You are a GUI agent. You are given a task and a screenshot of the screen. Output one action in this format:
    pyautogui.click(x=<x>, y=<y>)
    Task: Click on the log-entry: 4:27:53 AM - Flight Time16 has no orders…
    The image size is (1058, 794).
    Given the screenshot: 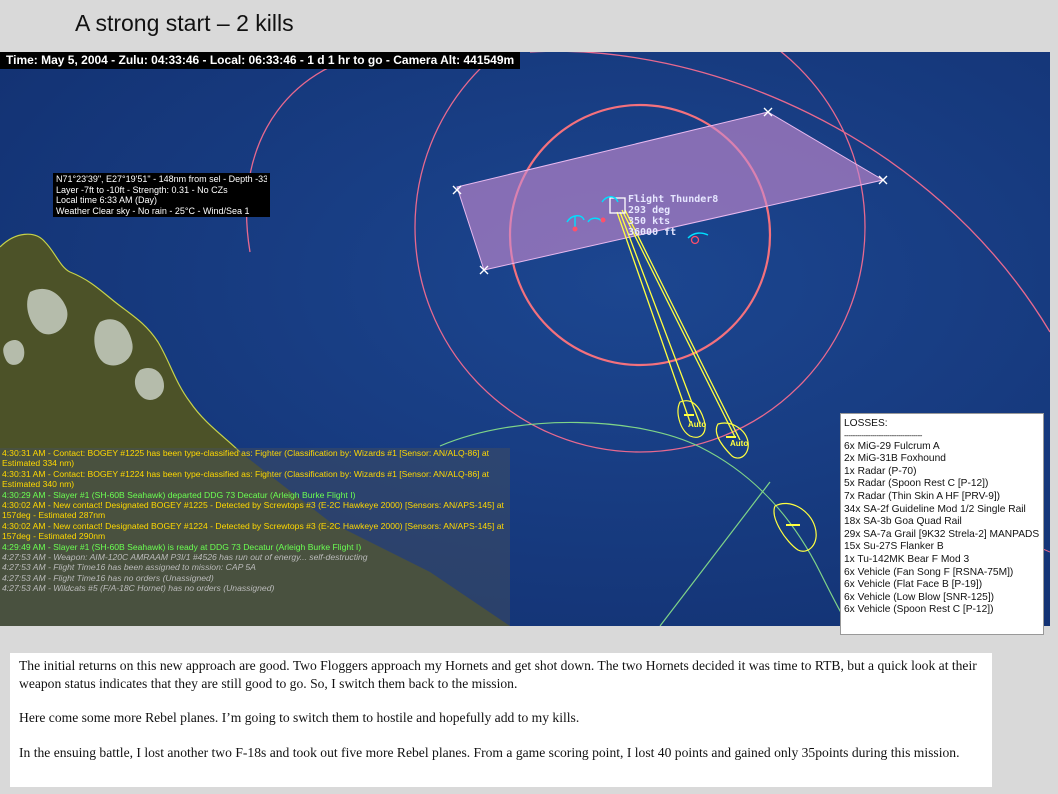 What is the action you would take?
    pyautogui.click(x=108, y=577)
    